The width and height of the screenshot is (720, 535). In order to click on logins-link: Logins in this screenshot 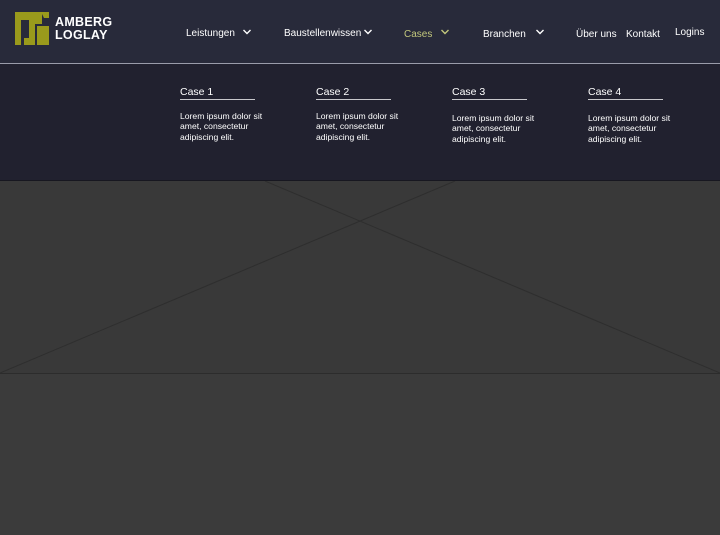, I will do `click(689, 32)`.